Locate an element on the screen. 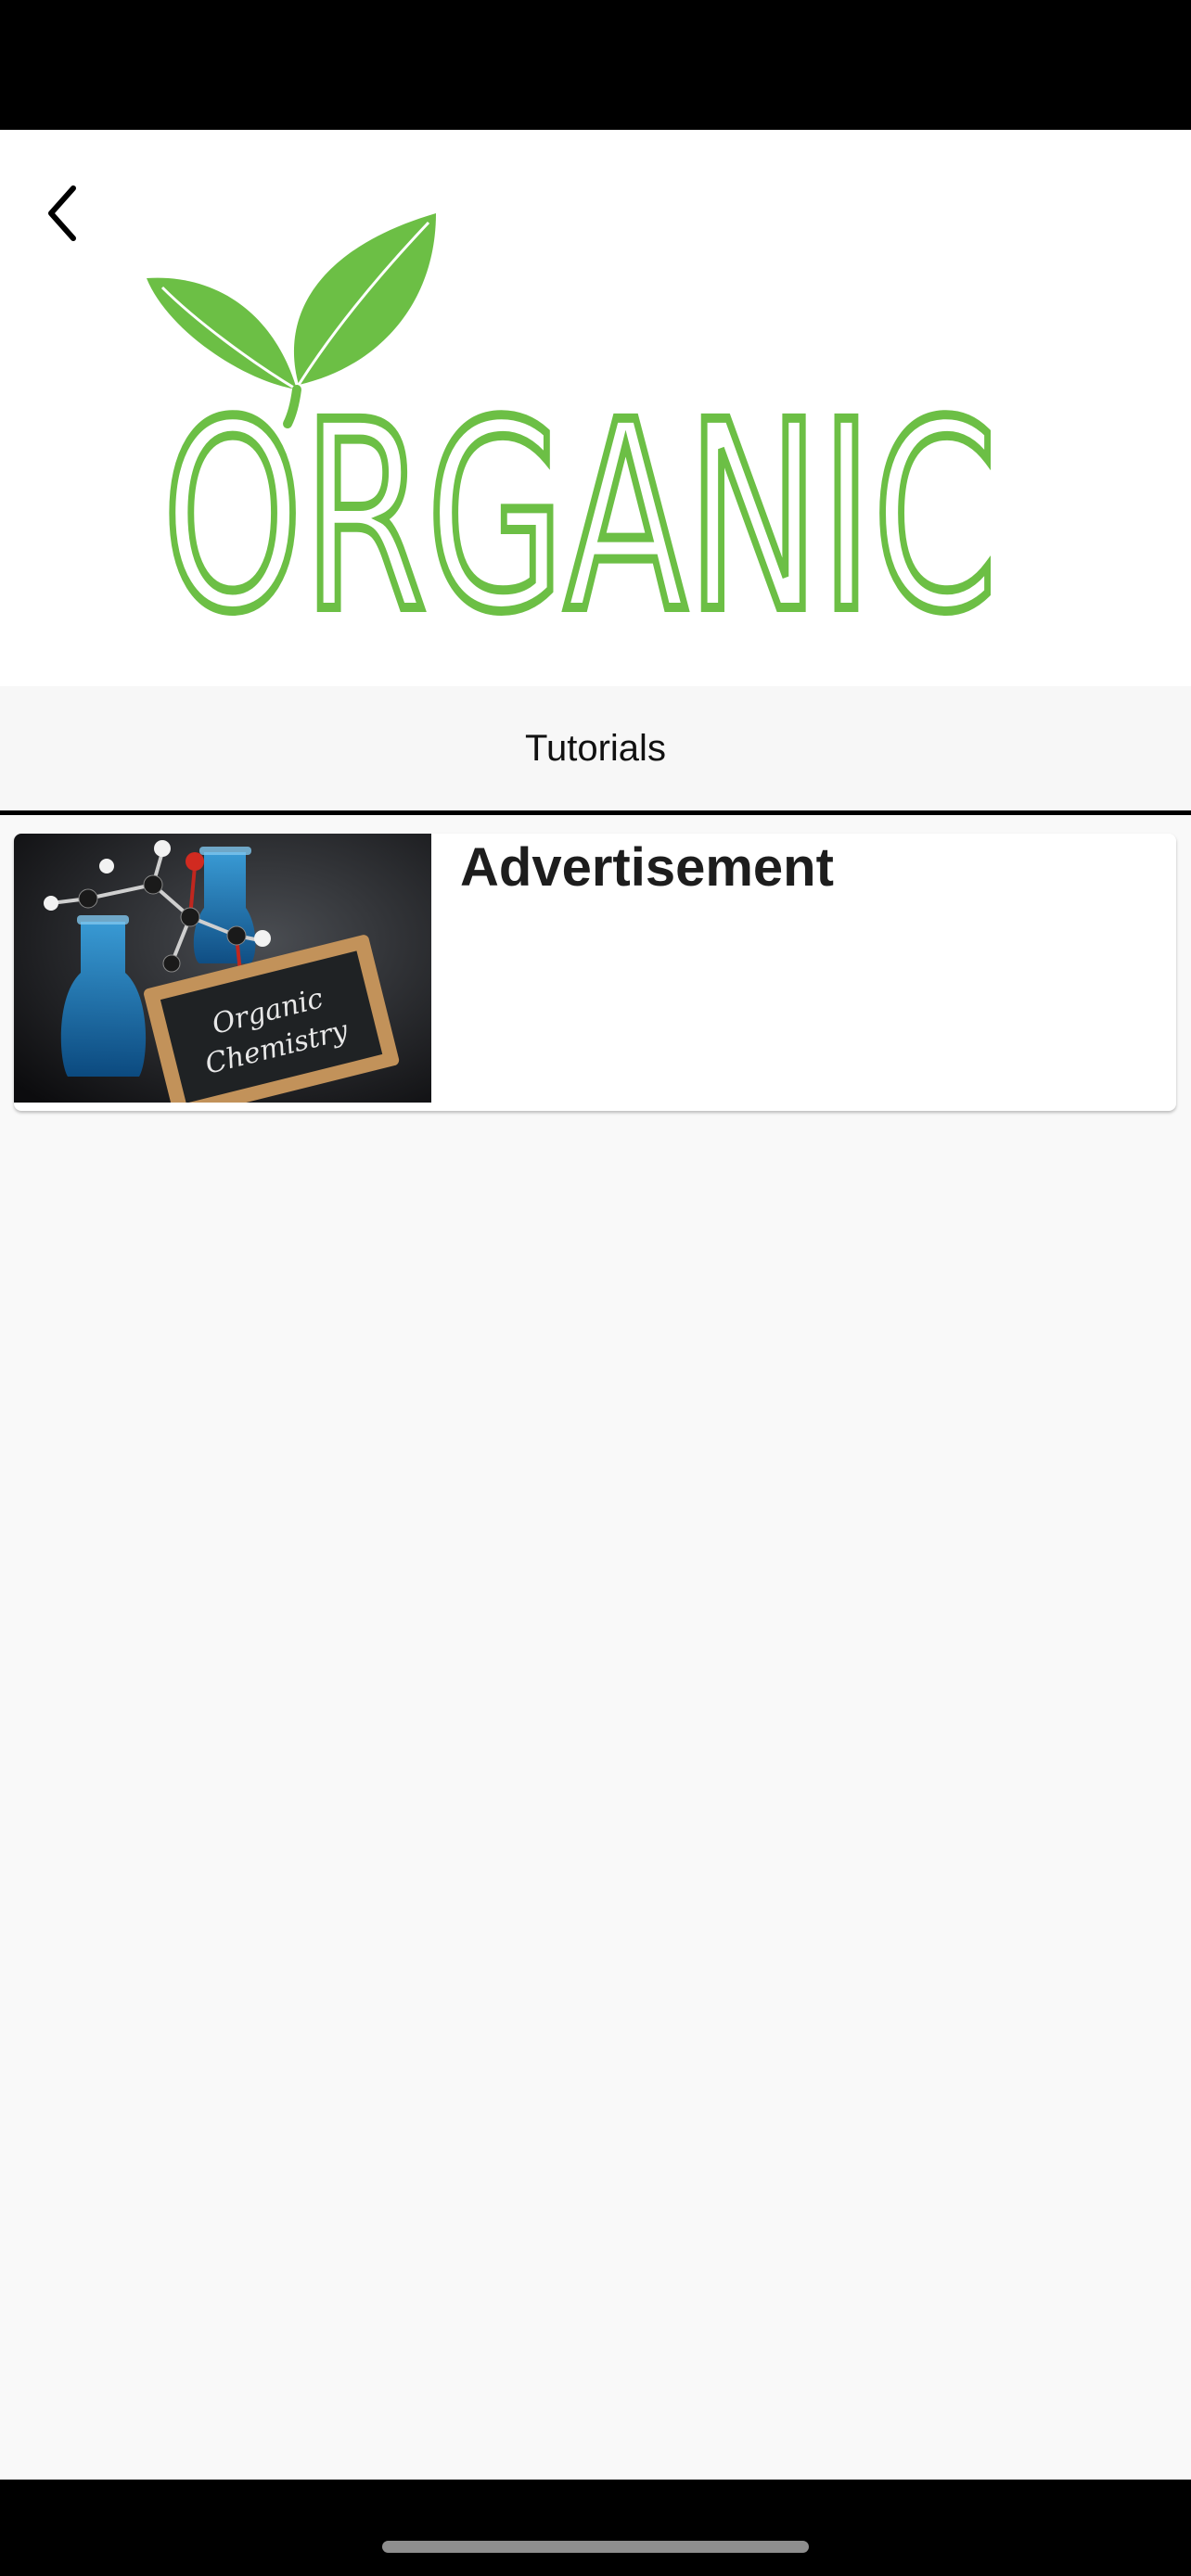 This screenshot has height=2576, width=1191. tab-tutorials: Tutorials is located at coordinates (595, 748).